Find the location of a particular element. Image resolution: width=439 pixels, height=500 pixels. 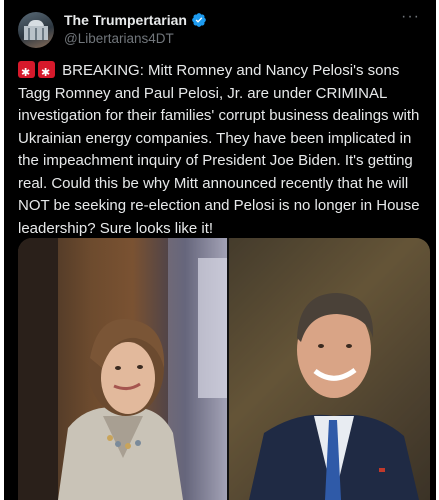

display-name-text: The Trumpertarian is located at coordinates (125, 20).